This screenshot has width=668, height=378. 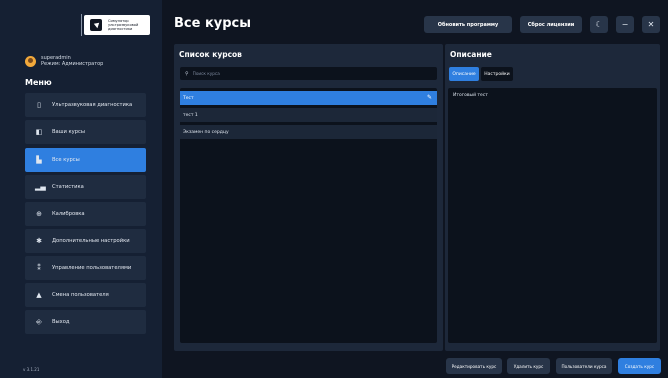 What do you see at coordinates (72, 64) in the screenshot?
I see `user-mode: Режим: Администратор` at bounding box center [72, 64].